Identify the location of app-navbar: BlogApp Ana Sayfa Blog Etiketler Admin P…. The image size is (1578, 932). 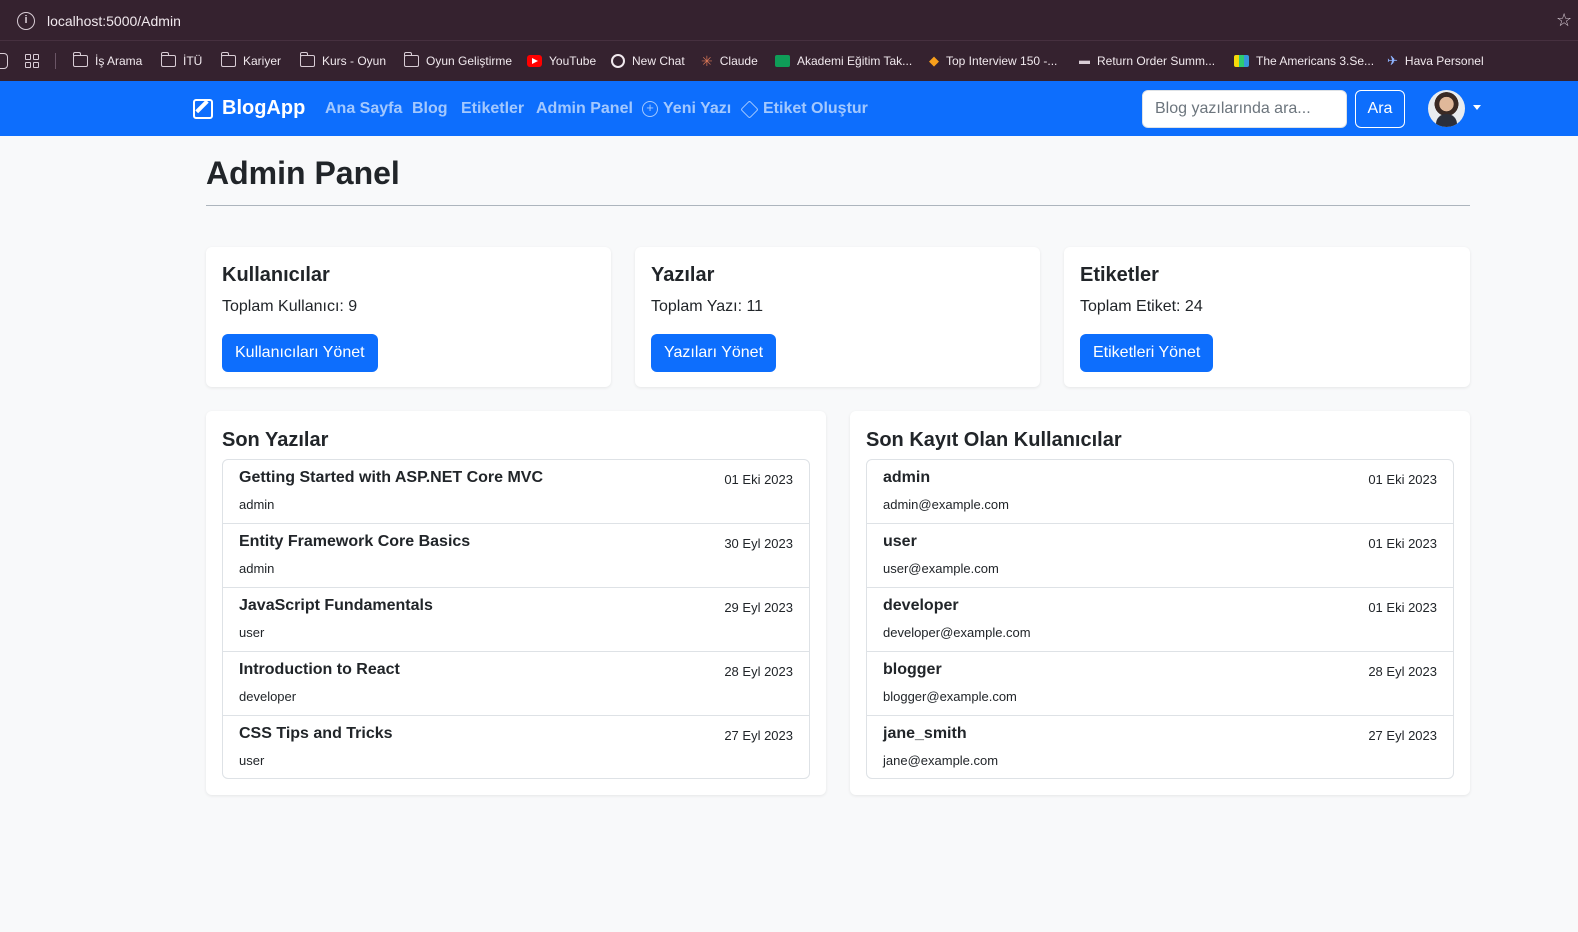
(789, 108).